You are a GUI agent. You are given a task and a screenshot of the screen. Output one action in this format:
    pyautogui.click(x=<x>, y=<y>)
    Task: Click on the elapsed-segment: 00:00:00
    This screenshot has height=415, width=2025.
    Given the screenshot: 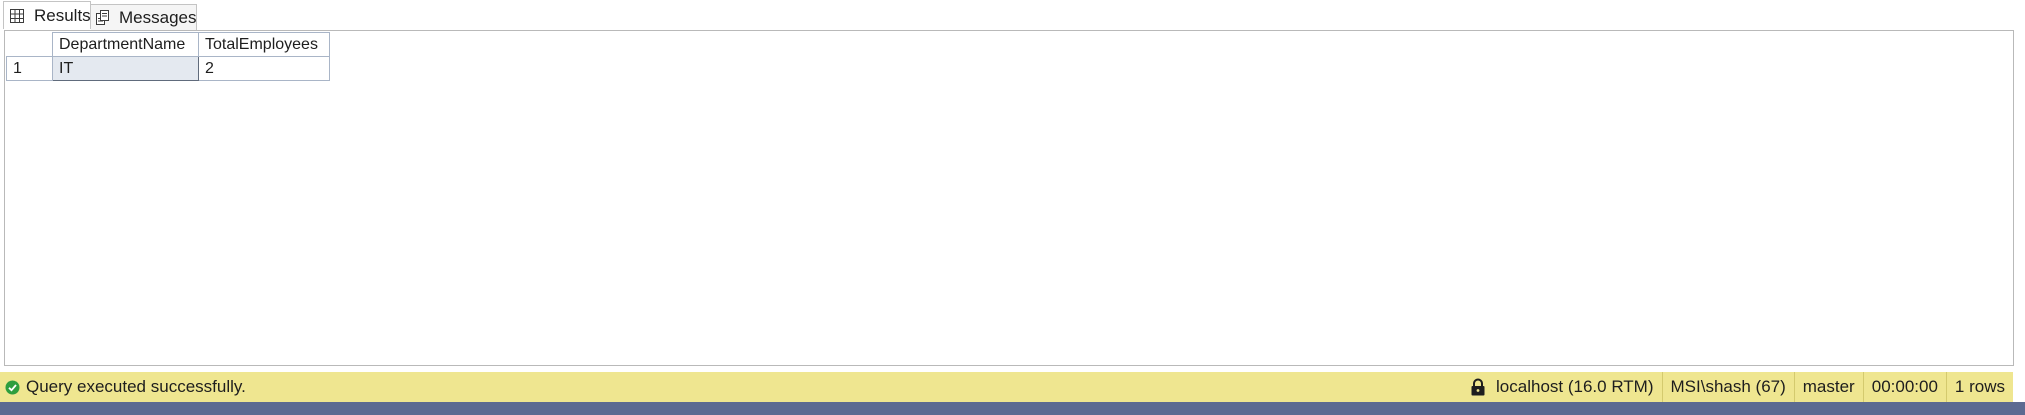 What is the action you would take?
    pyautogui.click(x=1904, y=387)
    